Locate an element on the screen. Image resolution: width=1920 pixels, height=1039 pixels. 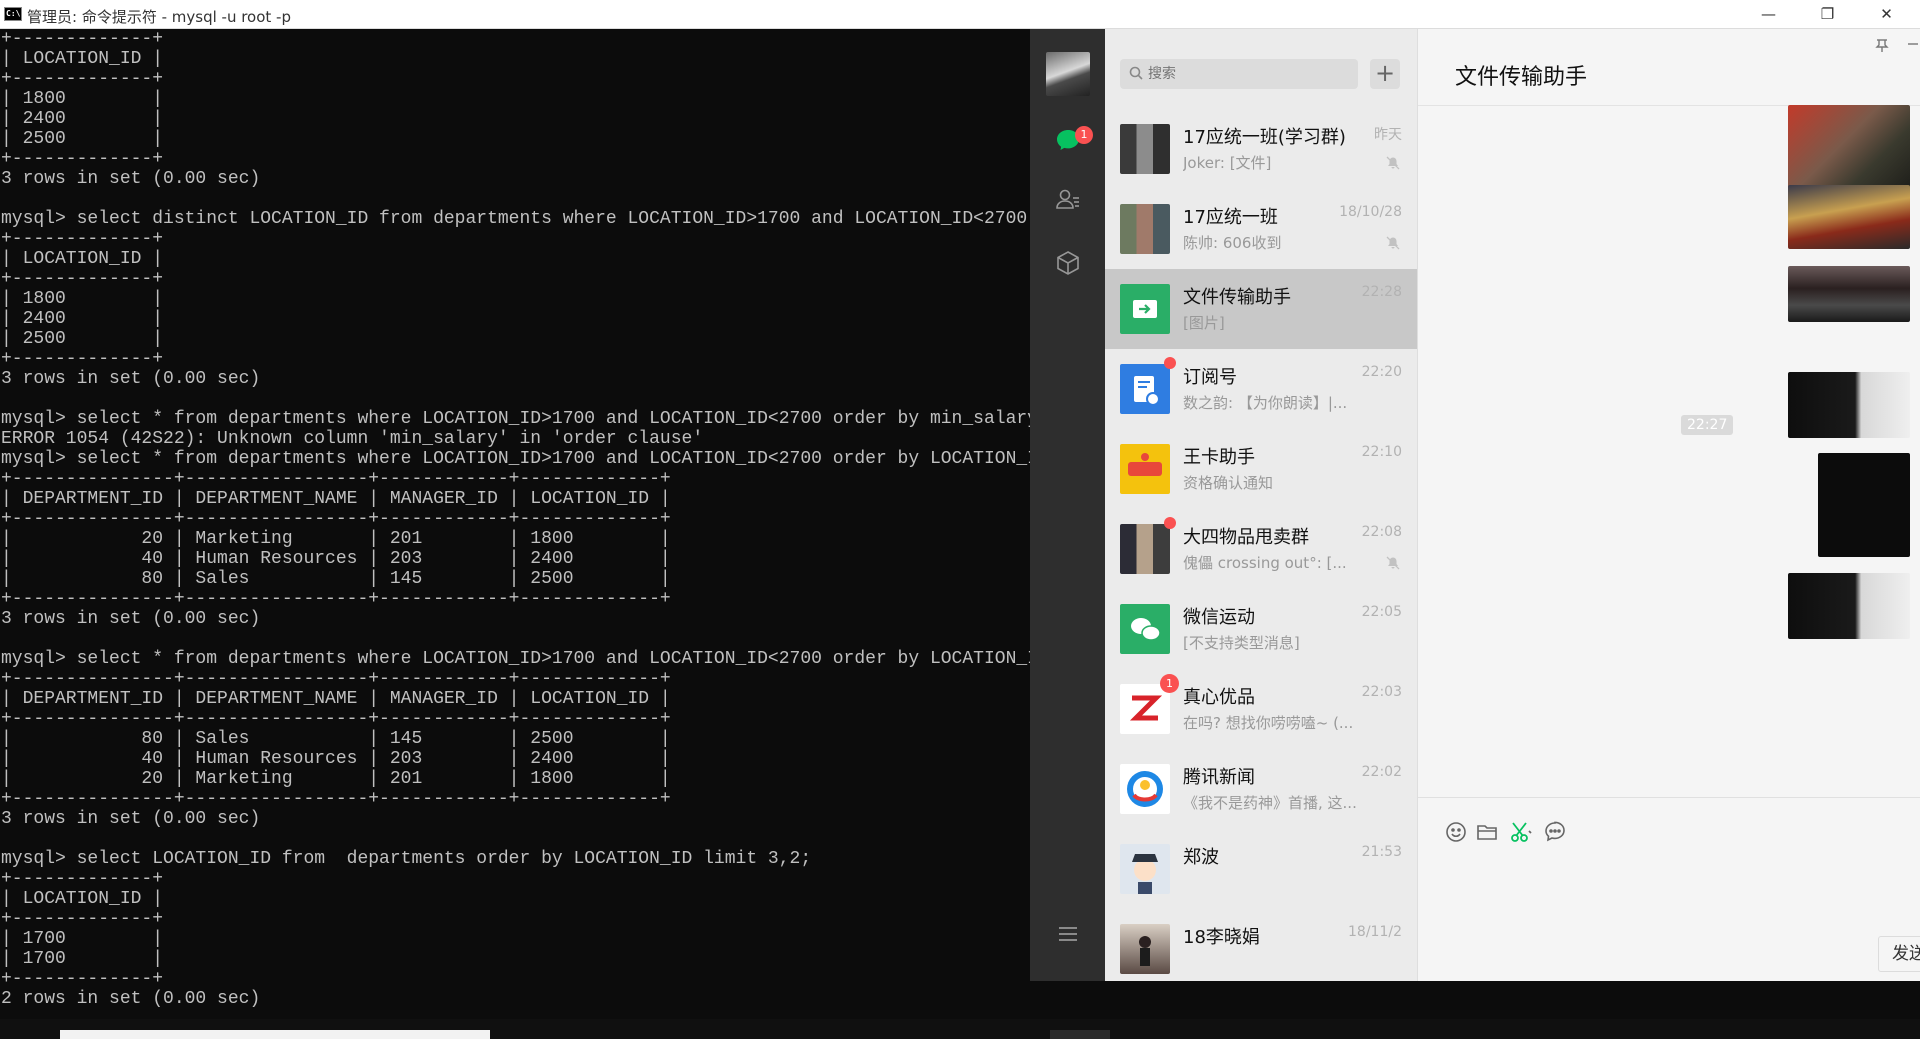
list-item: 郑波 21:53 is located at coordinates (1261, 869).